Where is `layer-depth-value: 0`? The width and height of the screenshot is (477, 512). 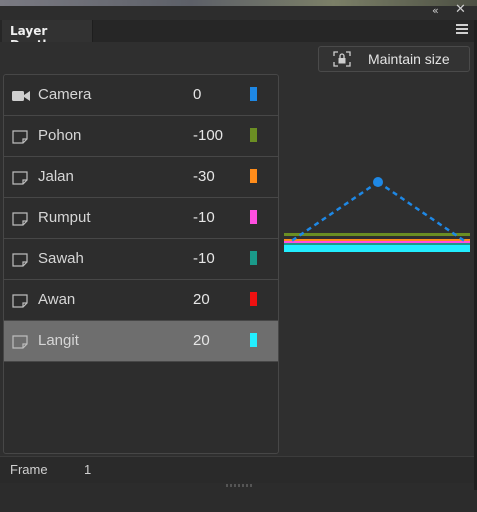
layer-depth-value: 0 is located at coordinates (197, 94).